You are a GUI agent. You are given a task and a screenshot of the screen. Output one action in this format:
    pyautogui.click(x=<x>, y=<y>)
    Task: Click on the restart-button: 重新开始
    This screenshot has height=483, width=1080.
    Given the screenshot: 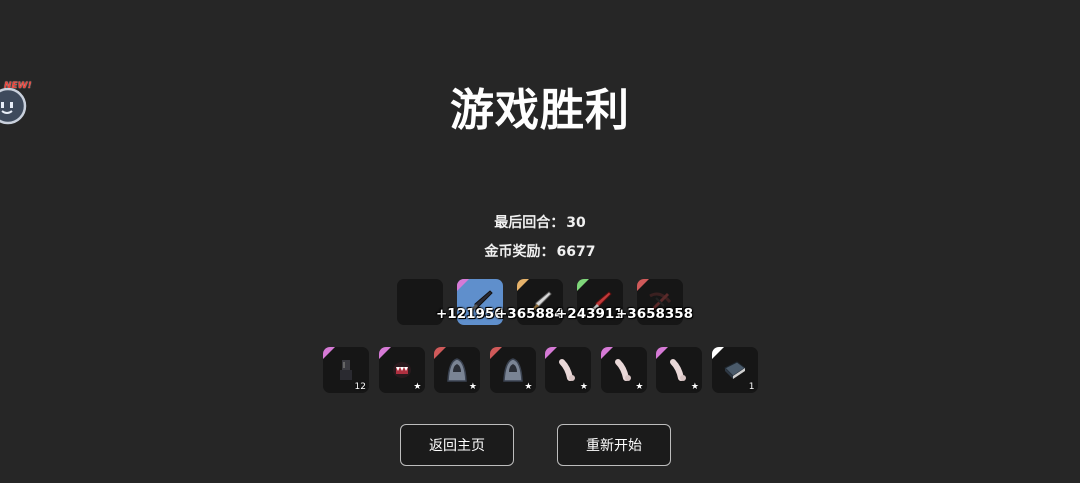 What is the action you would take?
    pyautogui.click(x=614, y=445)
    